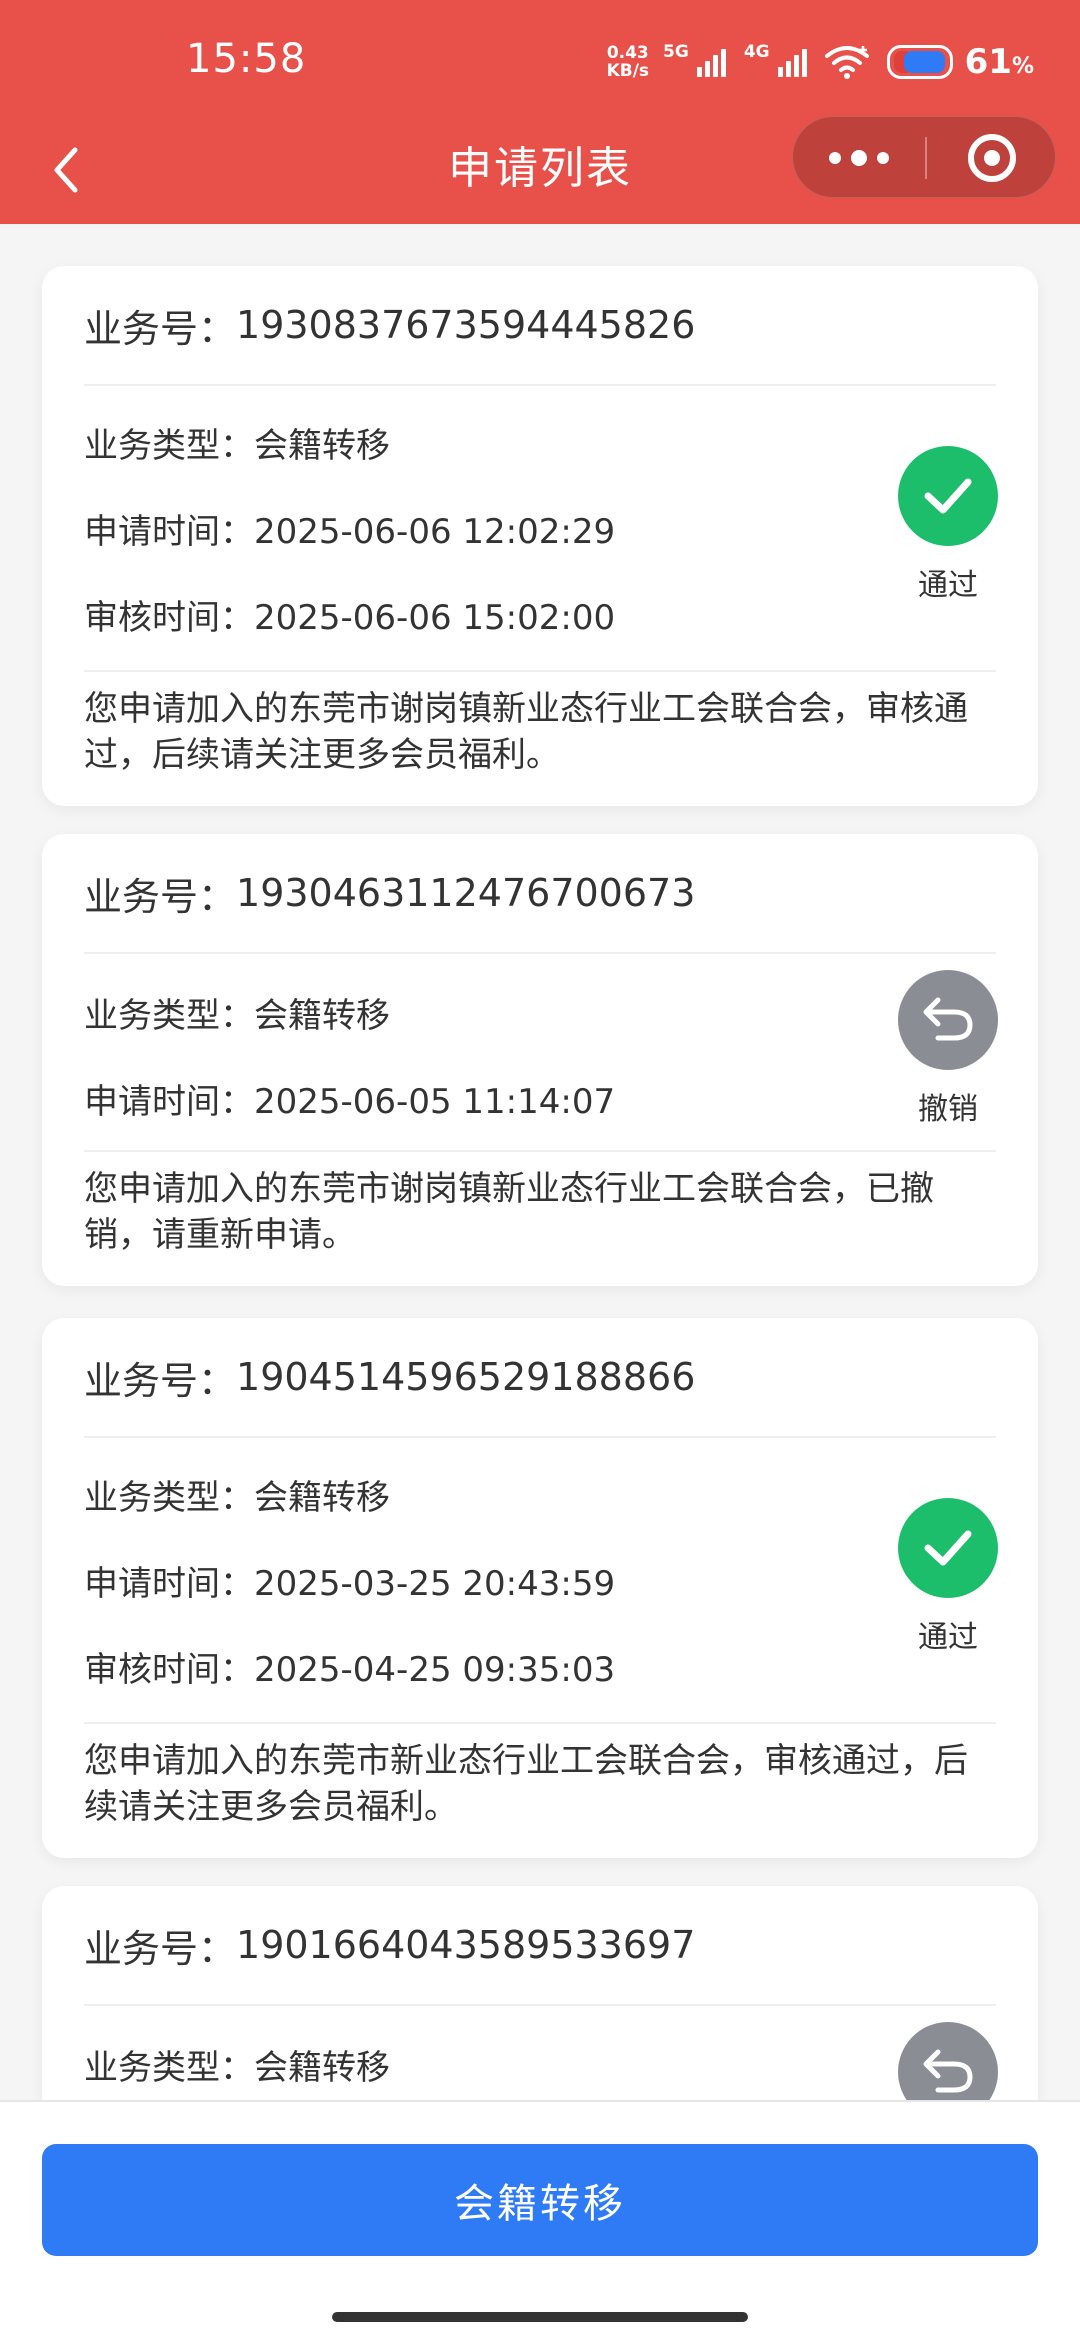 Image resolution: width=1080 pixels, height=2340 pixels. I want to click on result-message: 您申请加入的东莞市谢岗镇新业态行业工会联合会，审核通过，后续请关注更多会员福利。, so click(540, 724).